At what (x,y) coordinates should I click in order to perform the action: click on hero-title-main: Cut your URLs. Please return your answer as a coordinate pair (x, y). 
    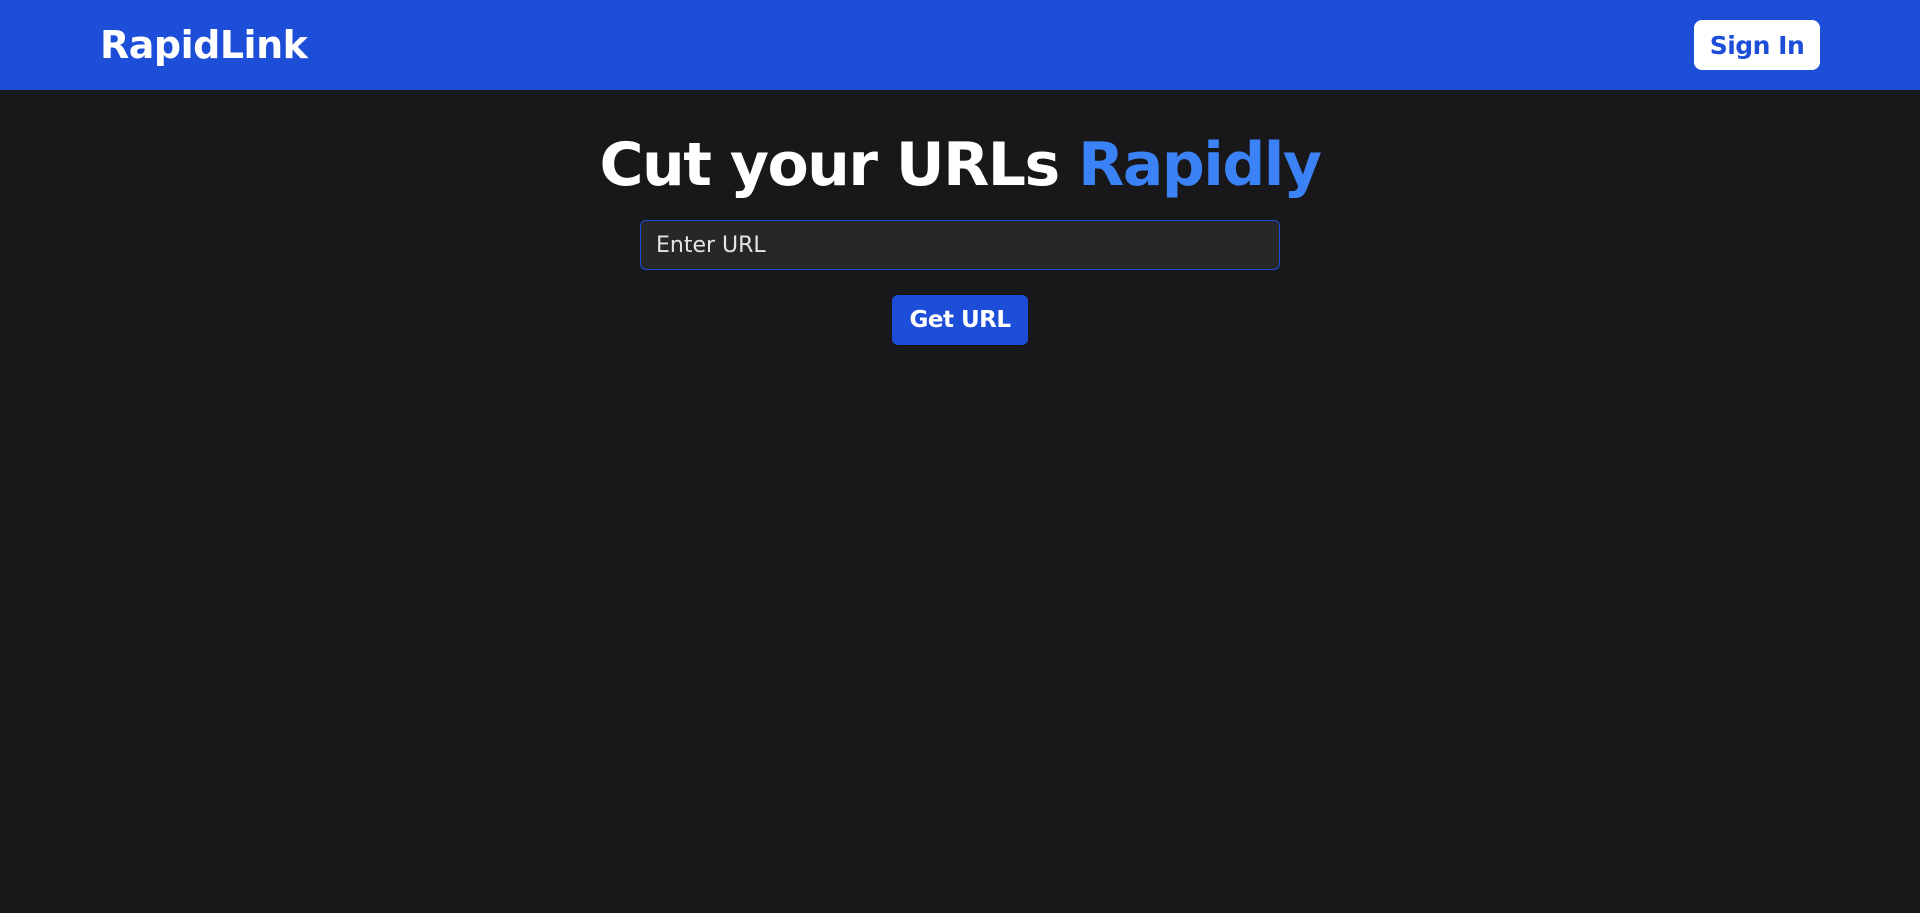
    Looking at the image, I should click on (830, 165).